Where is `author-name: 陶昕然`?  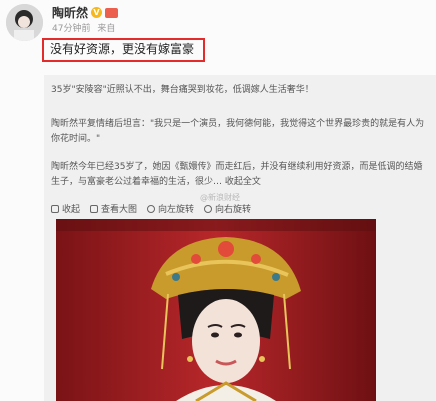 author-name: 陶昕然 is located at coordinates (70, 12).